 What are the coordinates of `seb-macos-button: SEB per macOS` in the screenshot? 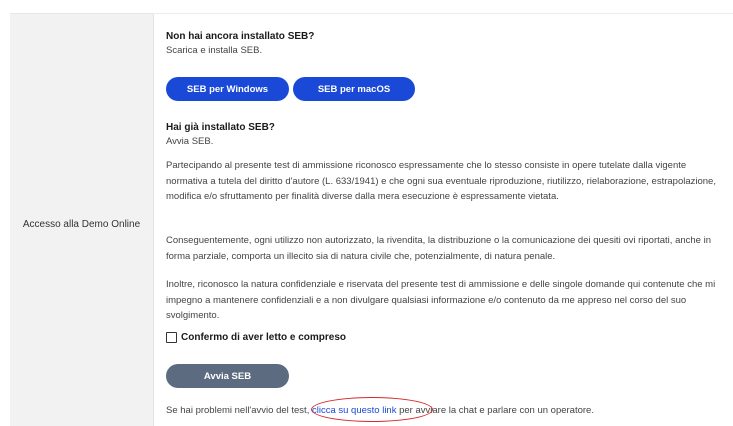 It's located at (354, 89).